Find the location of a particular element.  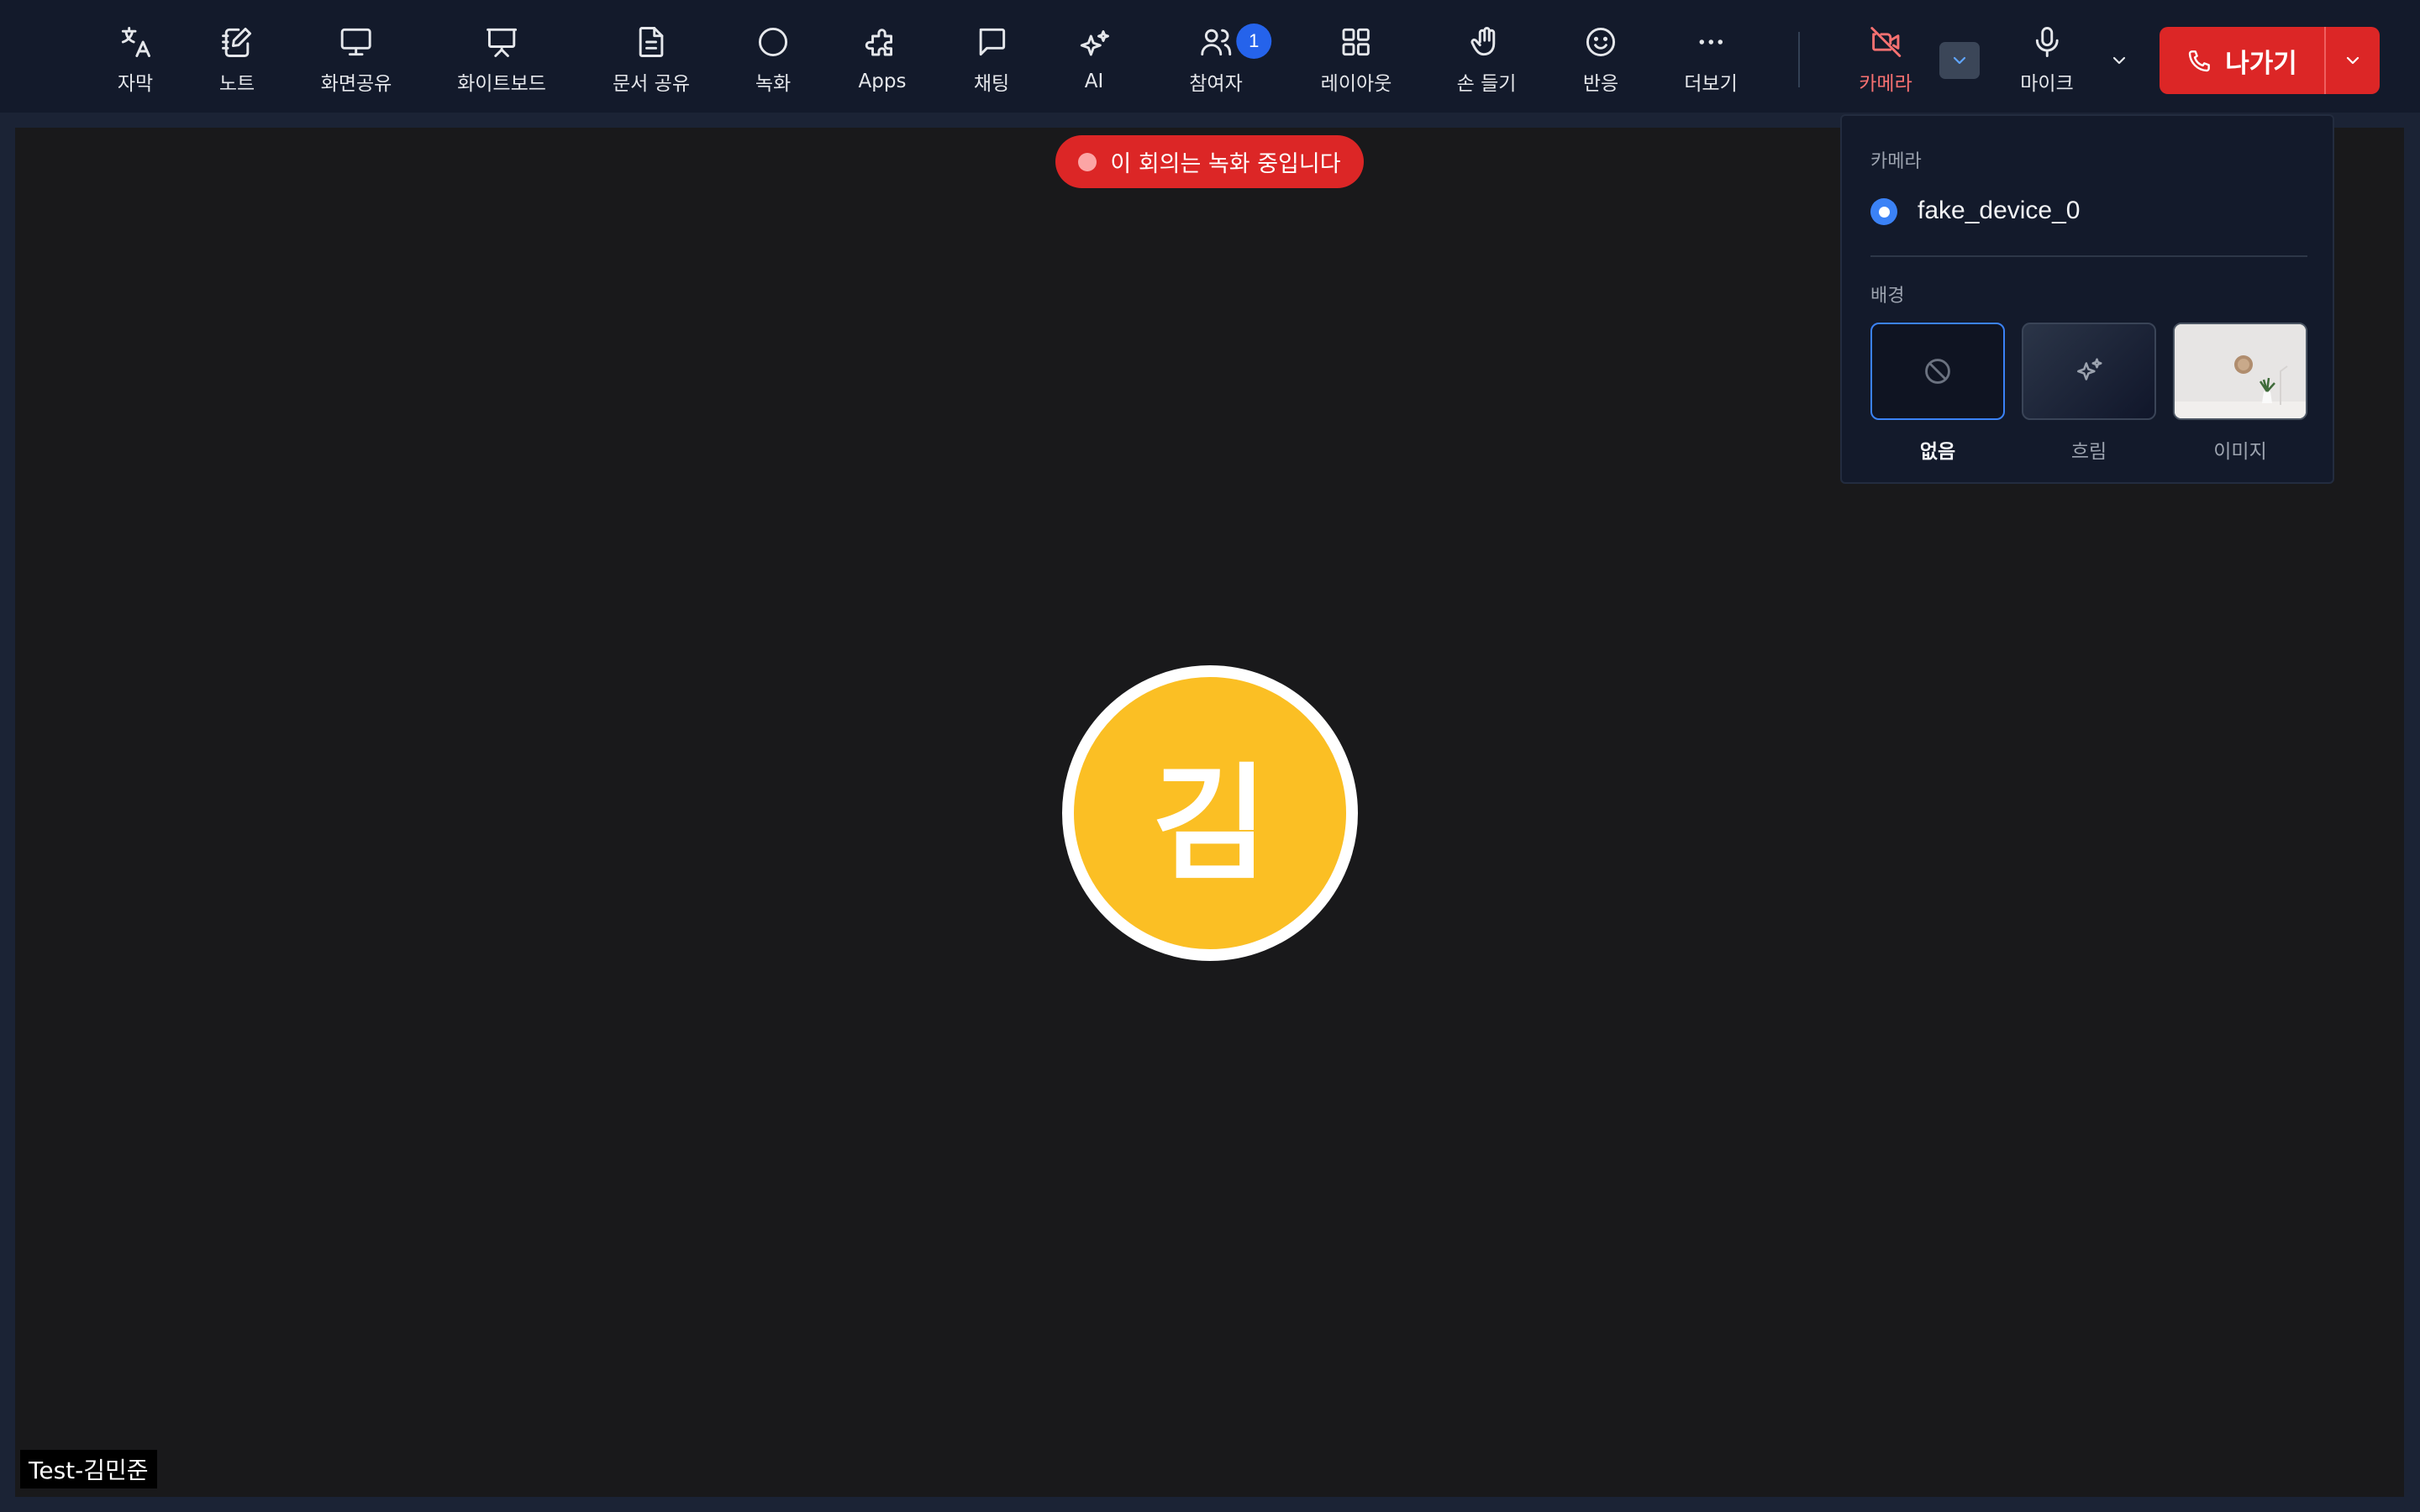

screen-share-button: 화면공유 is located at coordinates (356, 56).